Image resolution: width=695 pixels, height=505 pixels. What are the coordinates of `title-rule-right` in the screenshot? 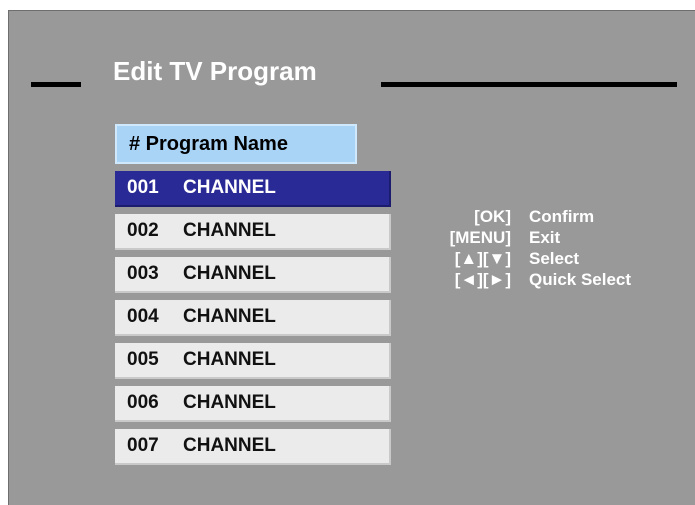 It's located at (529, 84).